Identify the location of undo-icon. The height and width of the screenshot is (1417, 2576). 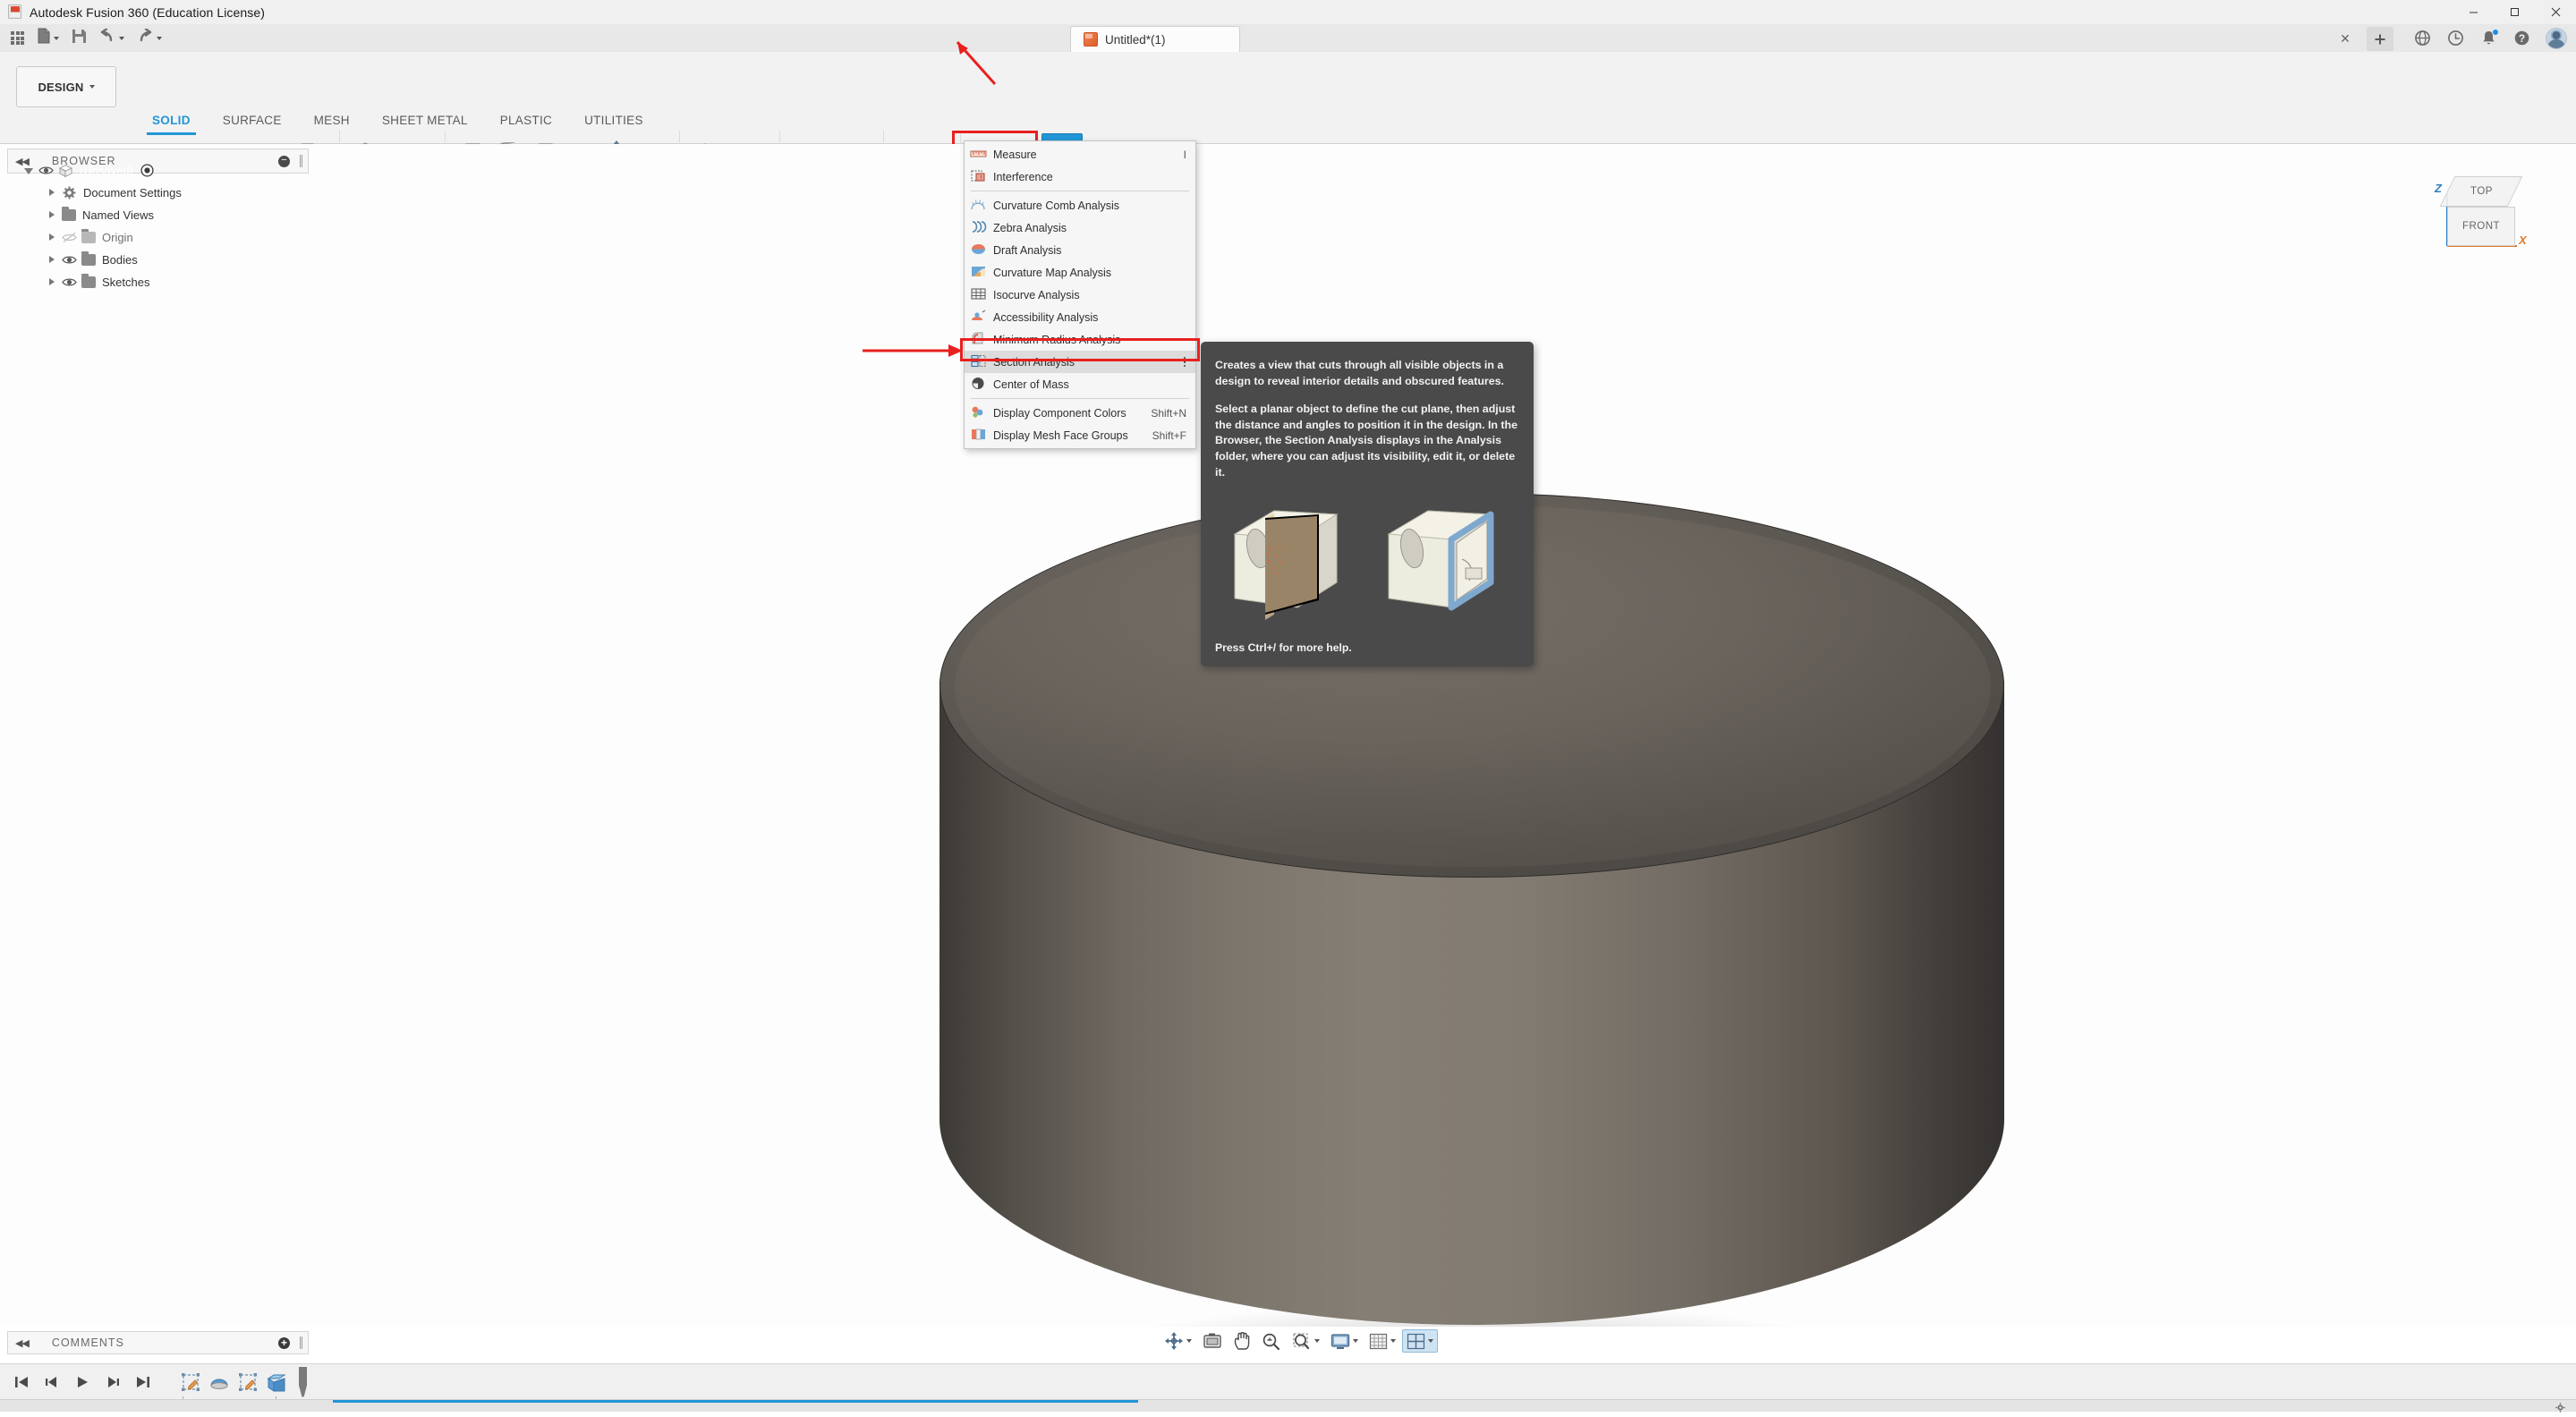
(107, 38).